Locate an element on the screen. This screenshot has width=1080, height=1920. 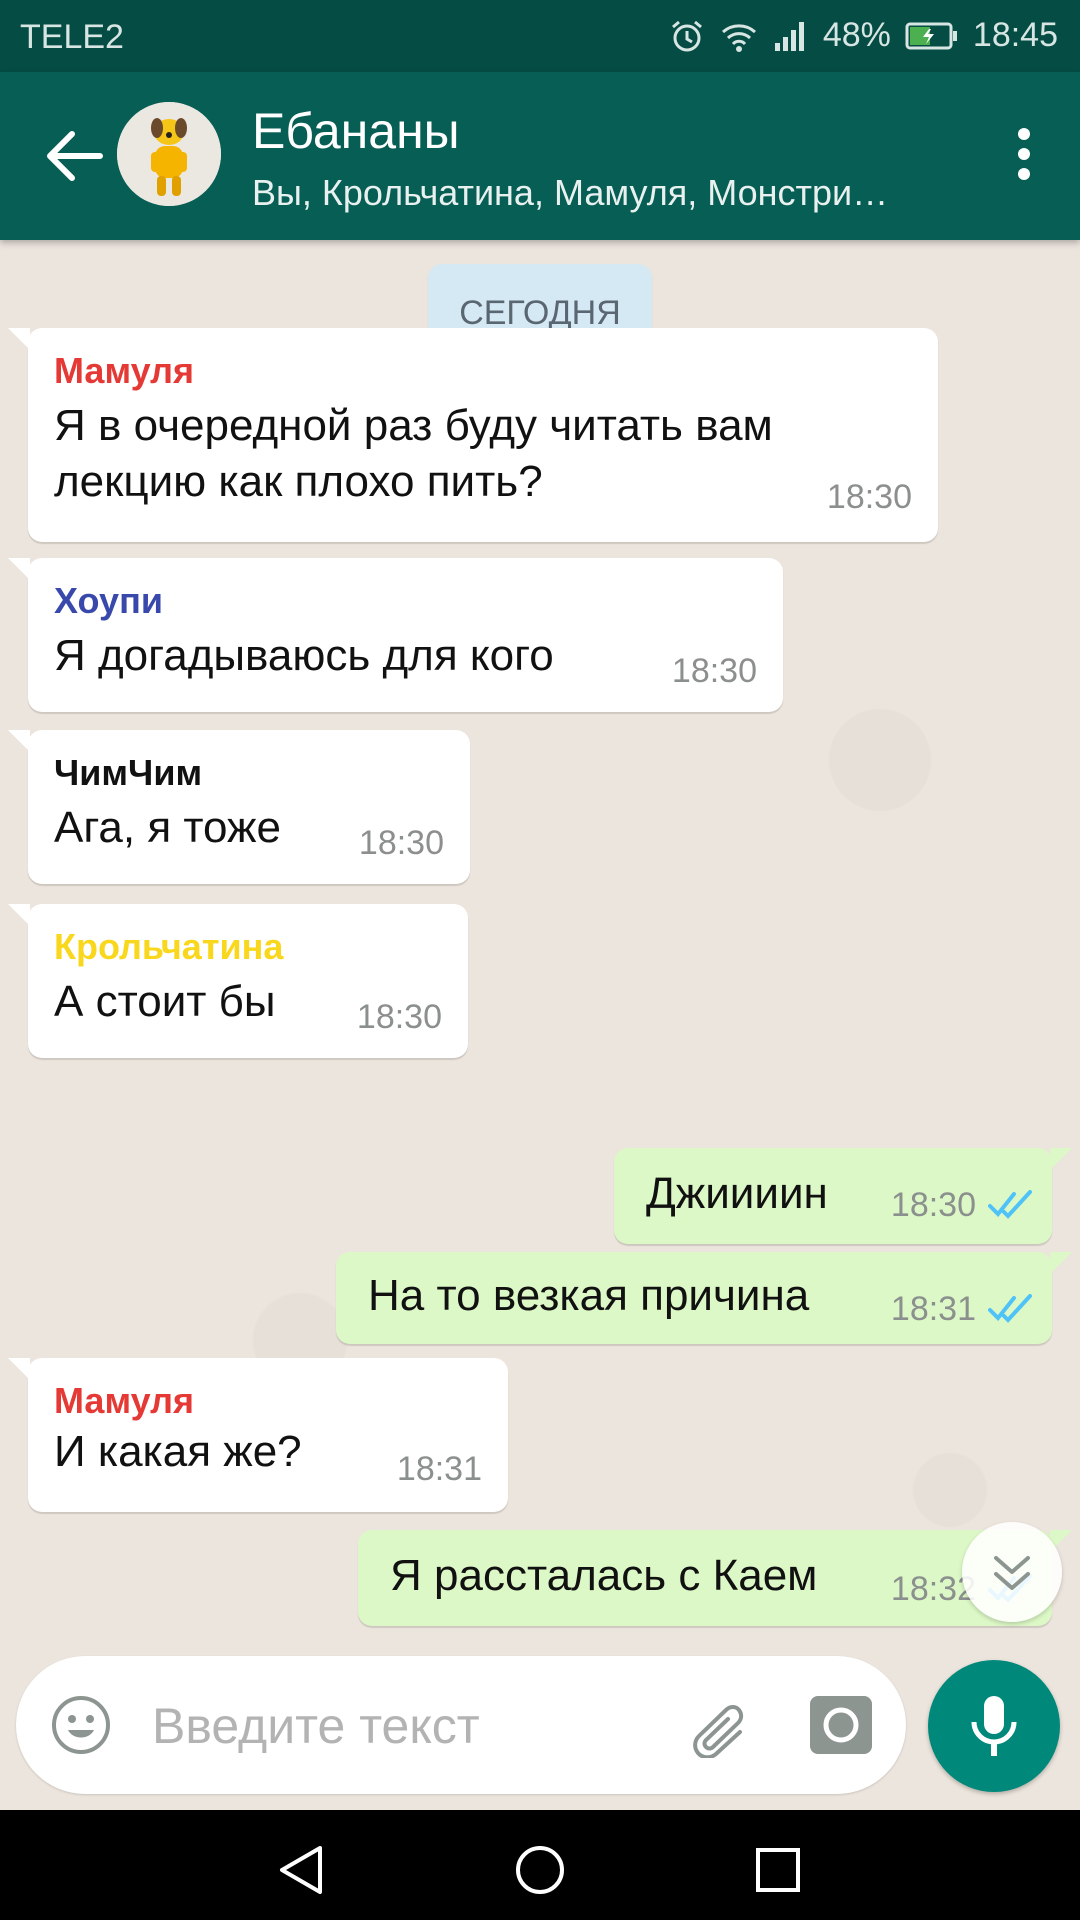
message-text: Джиииин is located at coordinates (737, 1193).